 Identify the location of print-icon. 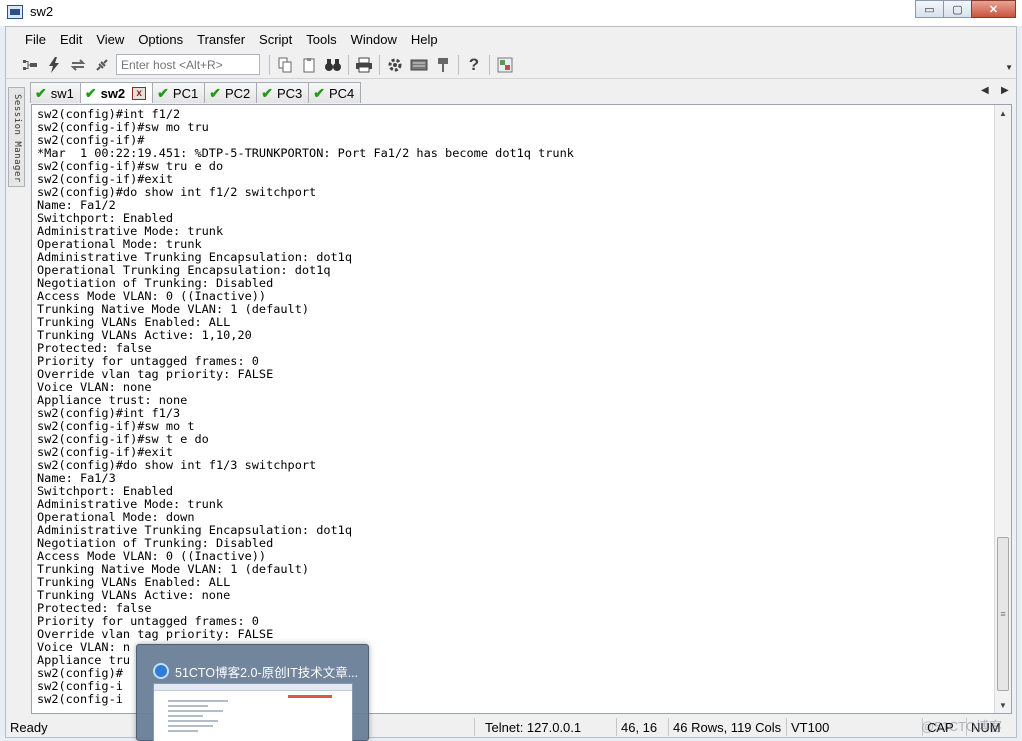
(364, 65).